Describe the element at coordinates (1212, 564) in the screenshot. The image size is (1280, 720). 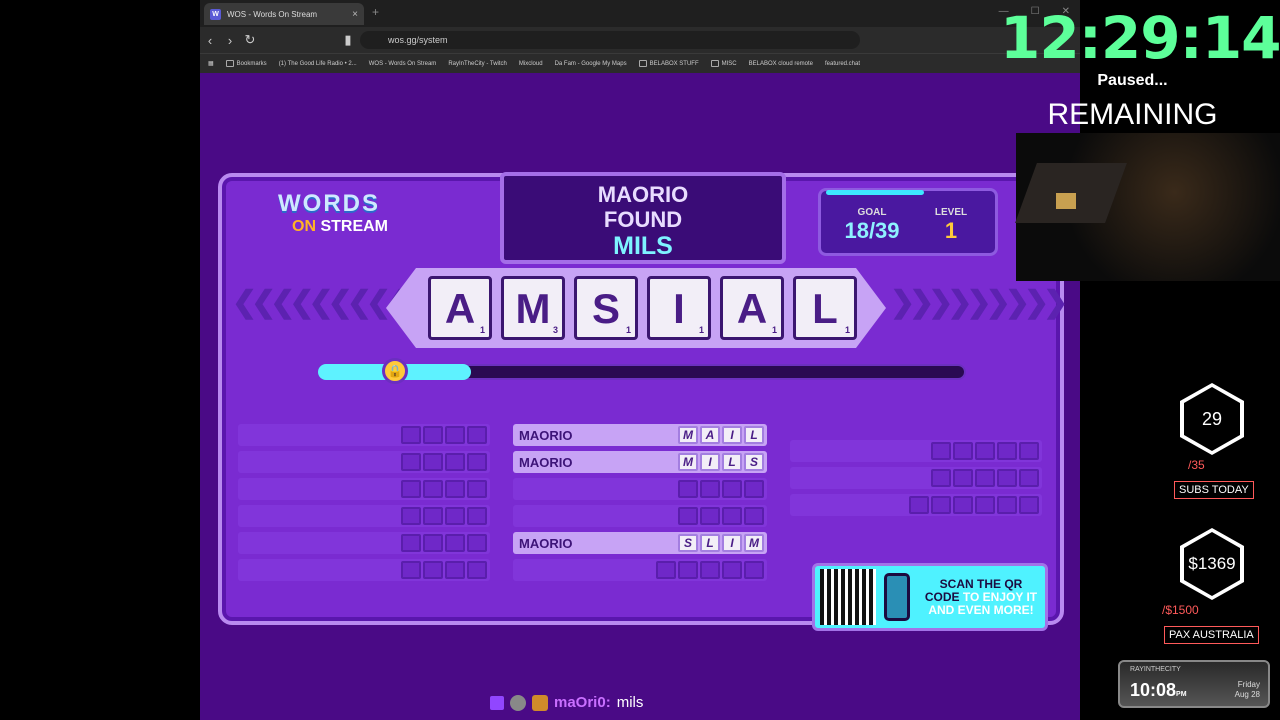
I see `money-hex: $1369` at that location.